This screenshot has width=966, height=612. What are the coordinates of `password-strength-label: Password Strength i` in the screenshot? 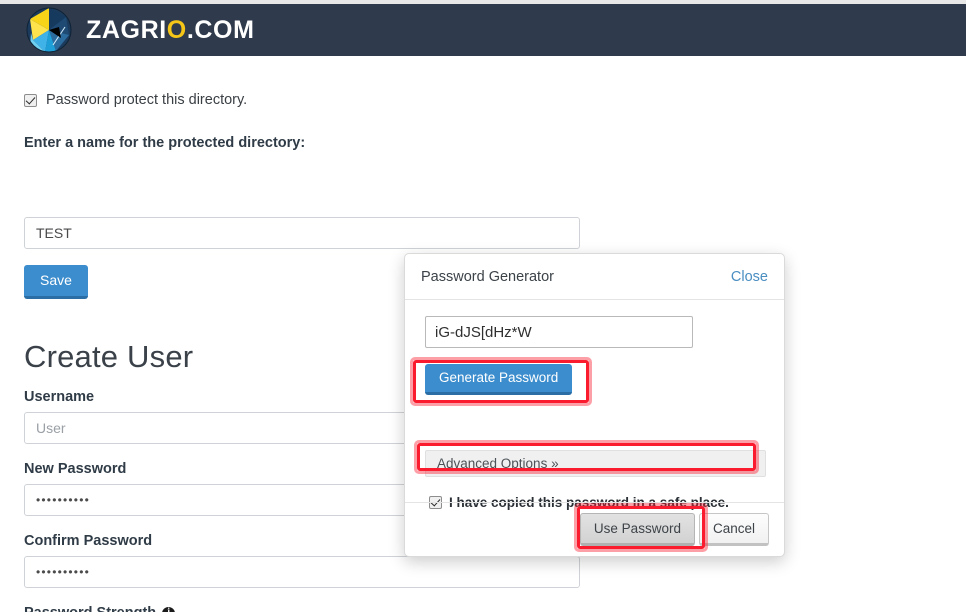 It's located at (100, 608).